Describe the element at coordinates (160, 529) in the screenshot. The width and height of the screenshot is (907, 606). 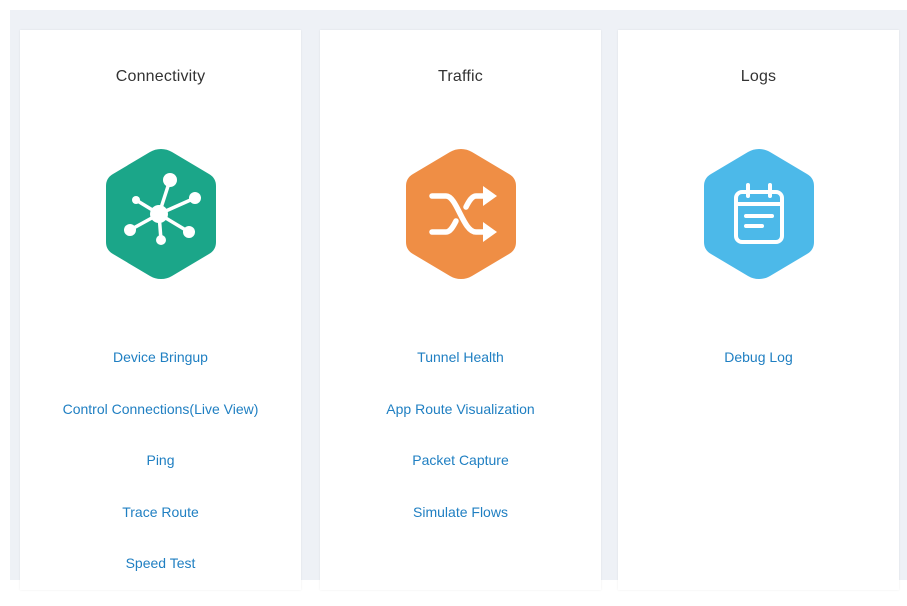
I see `list-item: Trace Route` at that location.